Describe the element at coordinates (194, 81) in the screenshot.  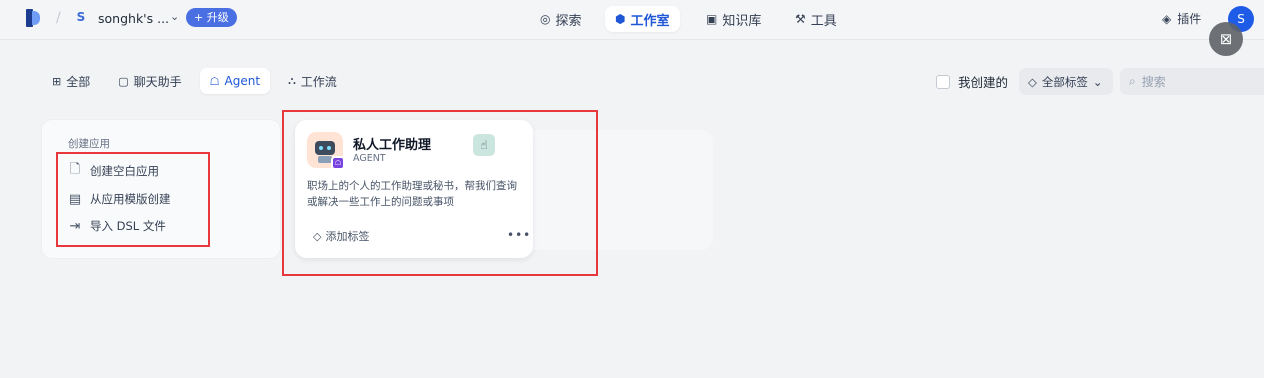
I see `app-type-tabs: ⊞ 全部 ▢ 聊天助手 ☖ Agent ⛬ 工作流` at that location.